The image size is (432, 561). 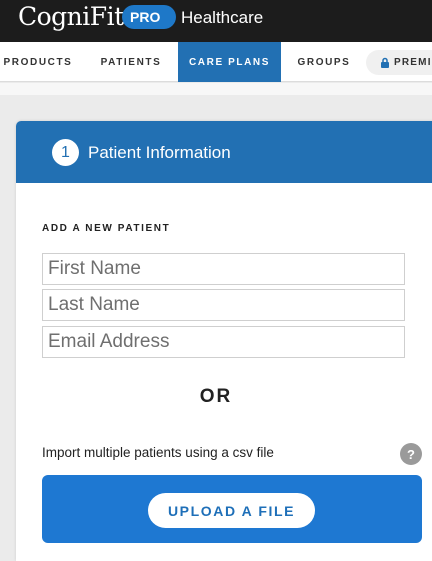 I want to click on upload-panel: UPLOAD A FILE, so click(x=232, y=509).